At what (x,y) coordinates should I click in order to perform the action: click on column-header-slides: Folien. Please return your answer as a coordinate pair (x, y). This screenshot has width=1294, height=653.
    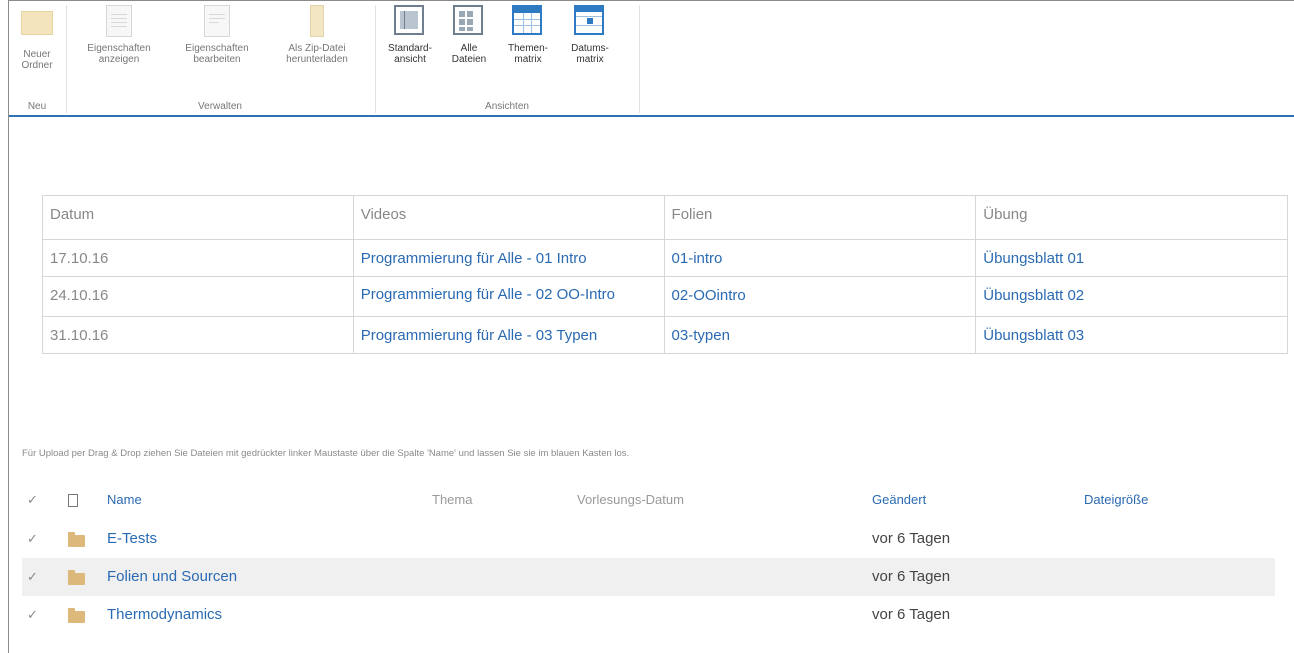
    Looking at the image, I should click on (820, 217).